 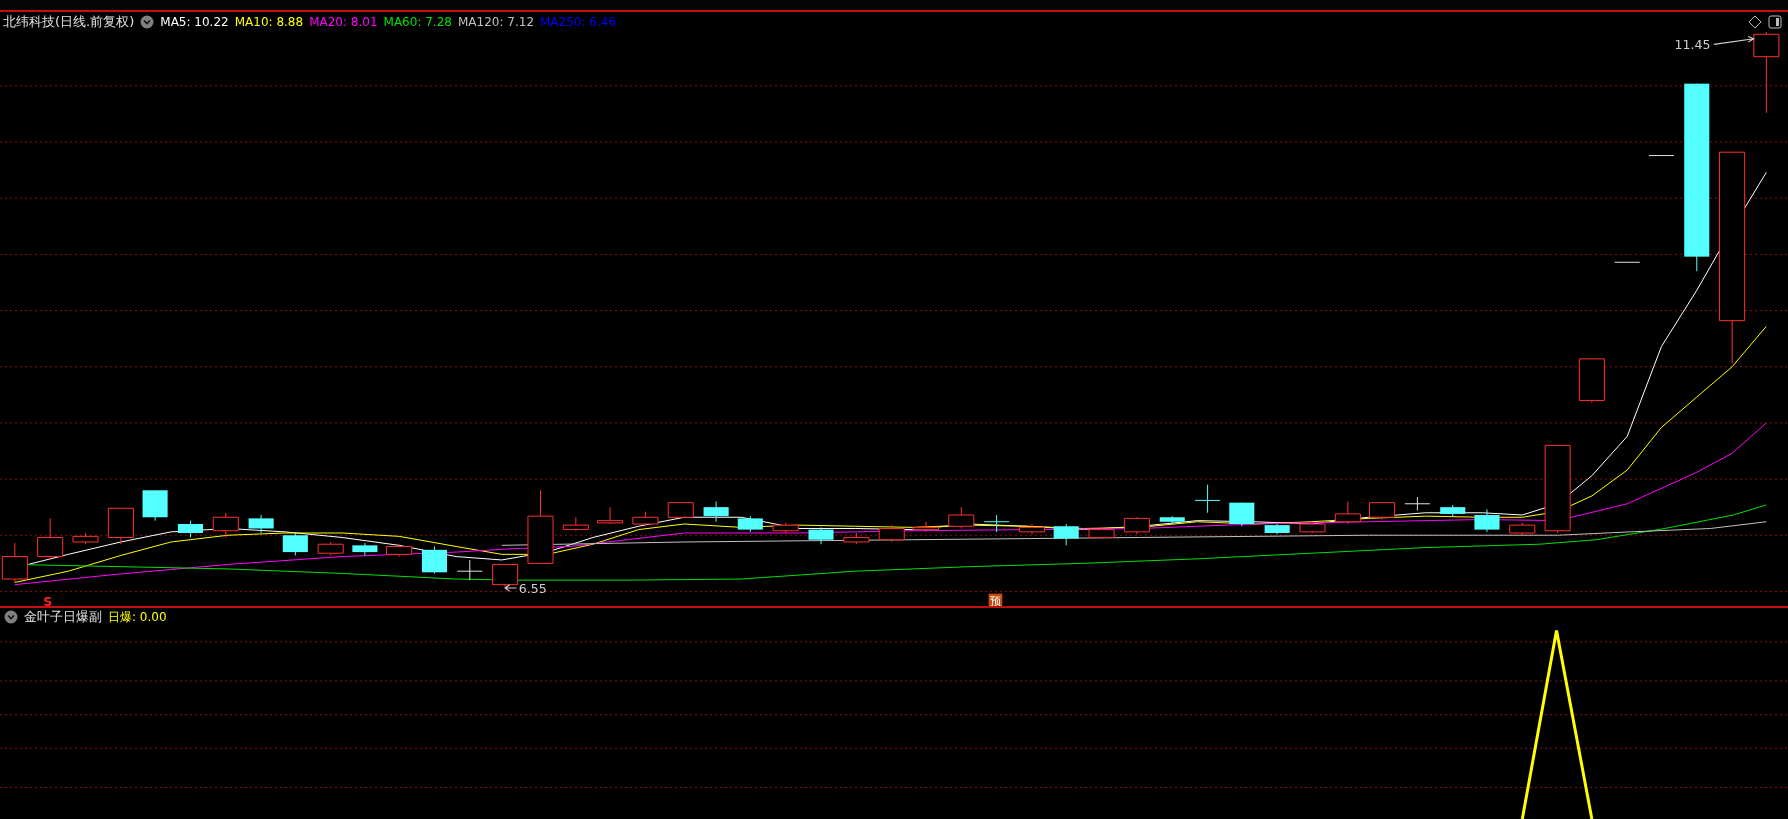 What do you see at coordinates (511, 588) in the screenshot?
I see `low-price-arrow-icon` at bounding box center [511, 588].